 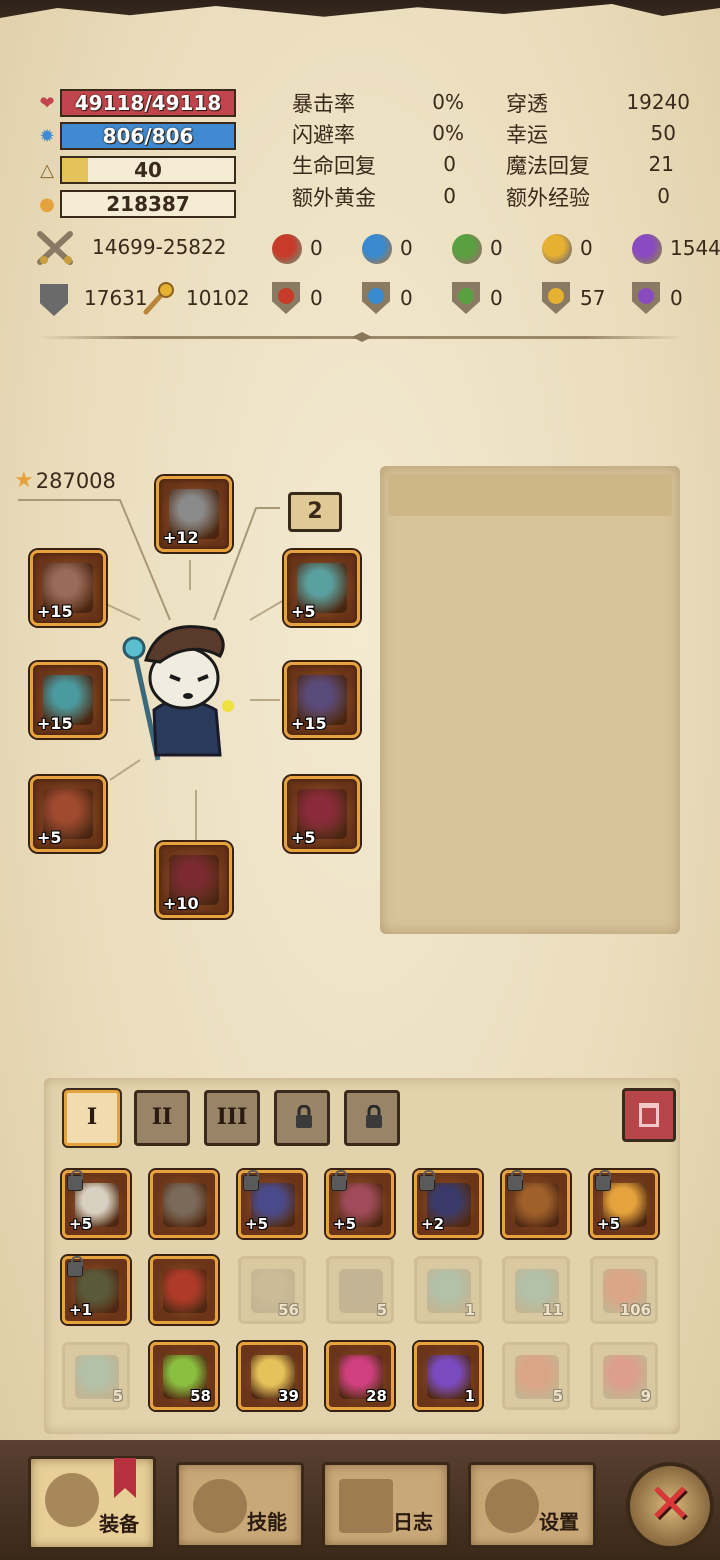 What do you see at coordinates (72, 1500) in the screenshot?
I see `axe-icon` at bounding box center [72, 1500].